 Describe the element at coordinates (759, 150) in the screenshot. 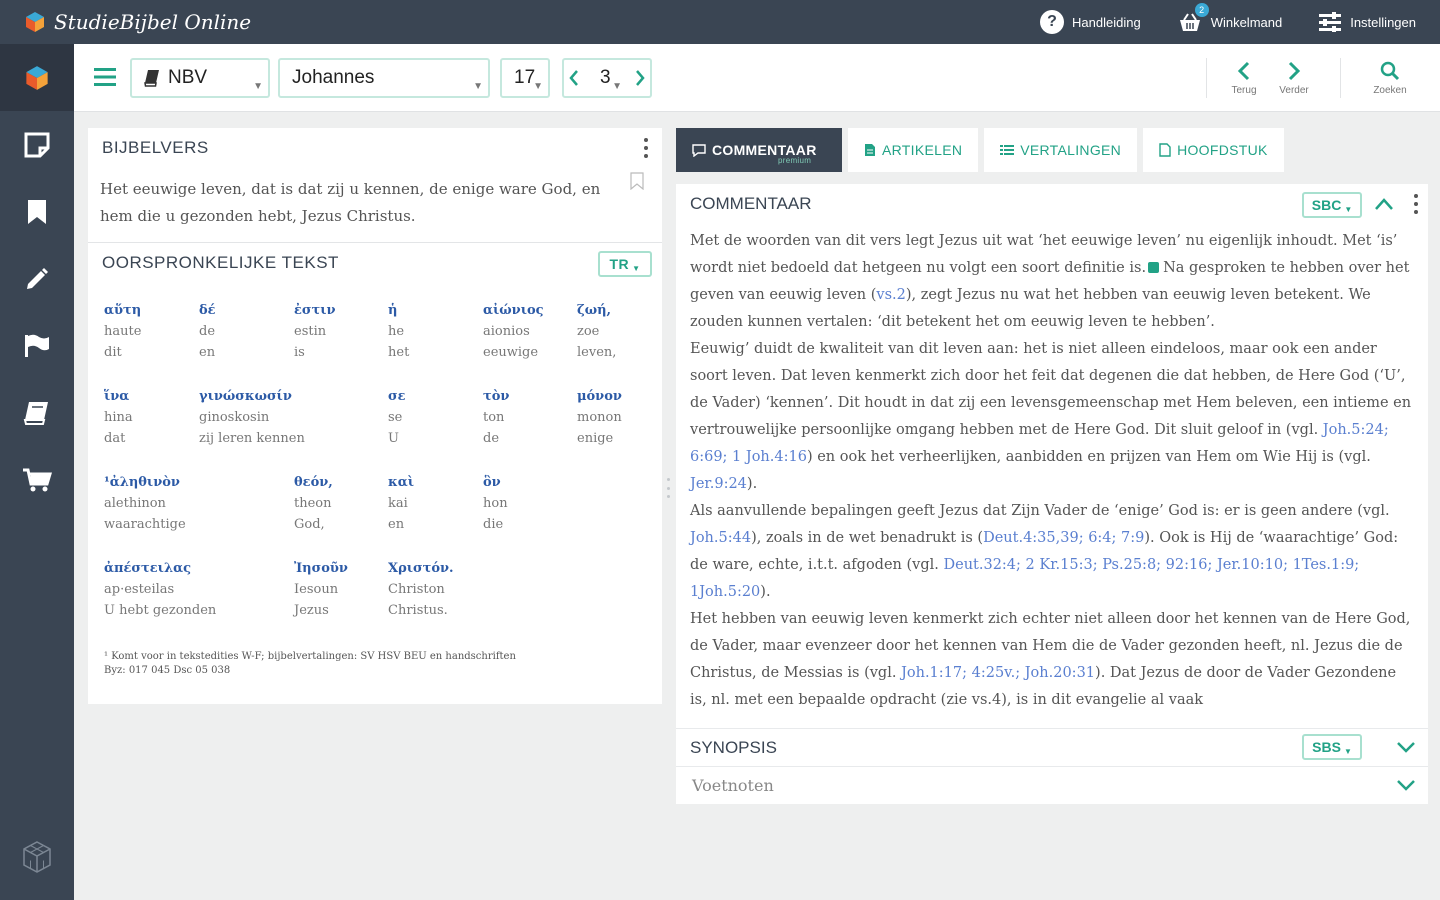

I see `tab-commentaar: COMMENTAAR premium` at that location.